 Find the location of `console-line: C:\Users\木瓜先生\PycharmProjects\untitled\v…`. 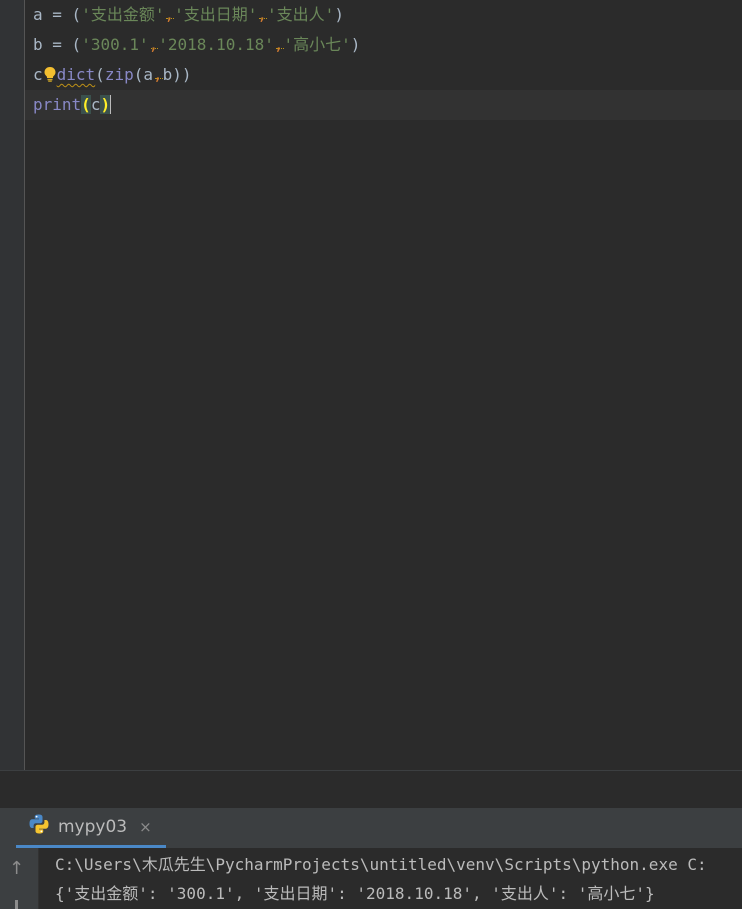

console-line: C:\Users\木瓜先生\PycharmProjects\untitled\v… is located at coordinates (381, 864).